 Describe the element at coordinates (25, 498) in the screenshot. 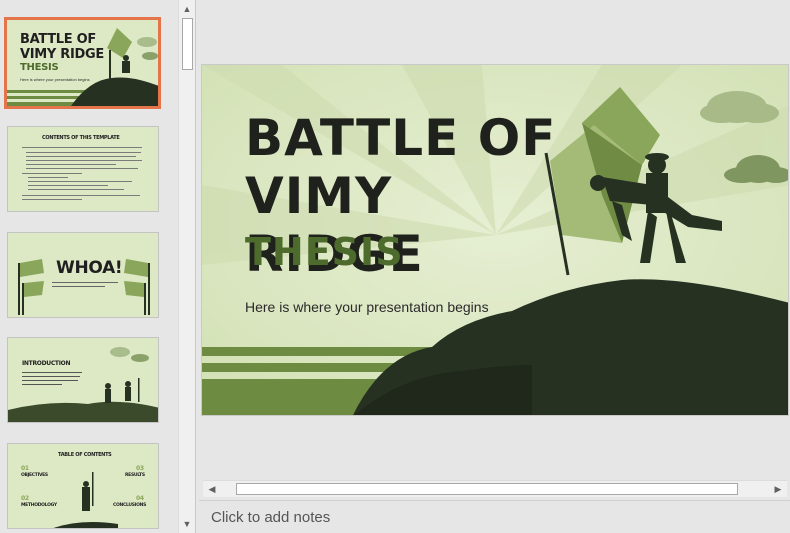

I see `thumb-item-num: 02` at that location.